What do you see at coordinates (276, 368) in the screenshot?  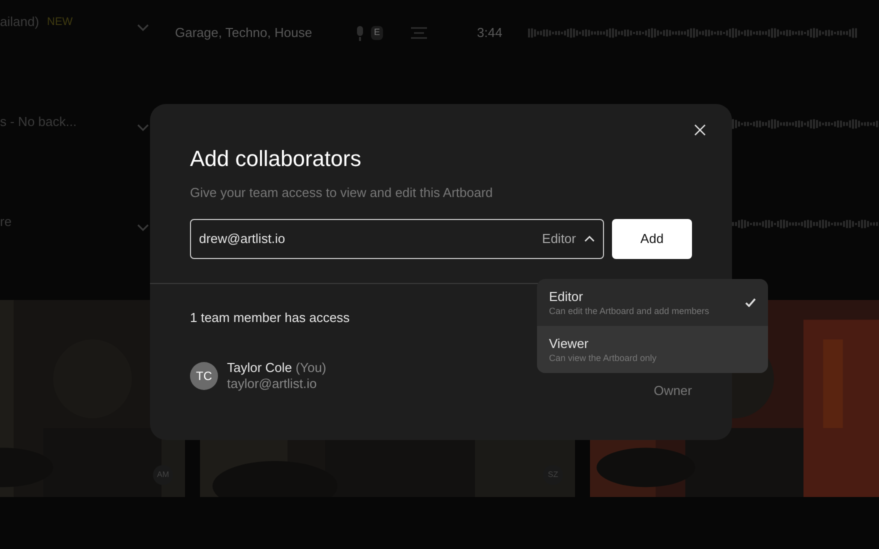 I see `member-name: Taylor Cole (You)` at bounding box center [276, 368].